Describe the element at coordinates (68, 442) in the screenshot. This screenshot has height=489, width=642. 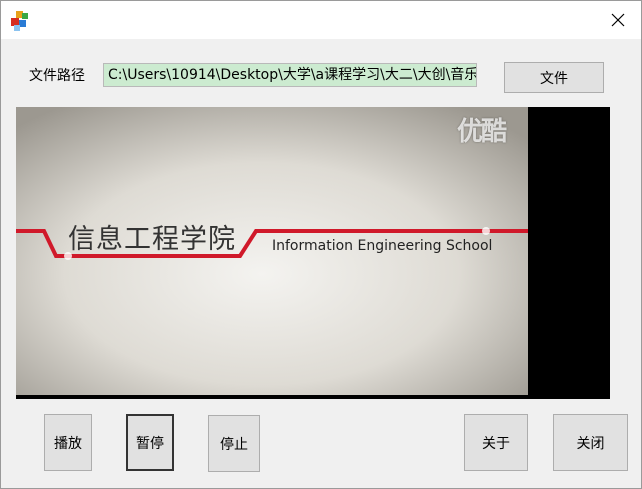
I see `play-button: 播放` at that location.